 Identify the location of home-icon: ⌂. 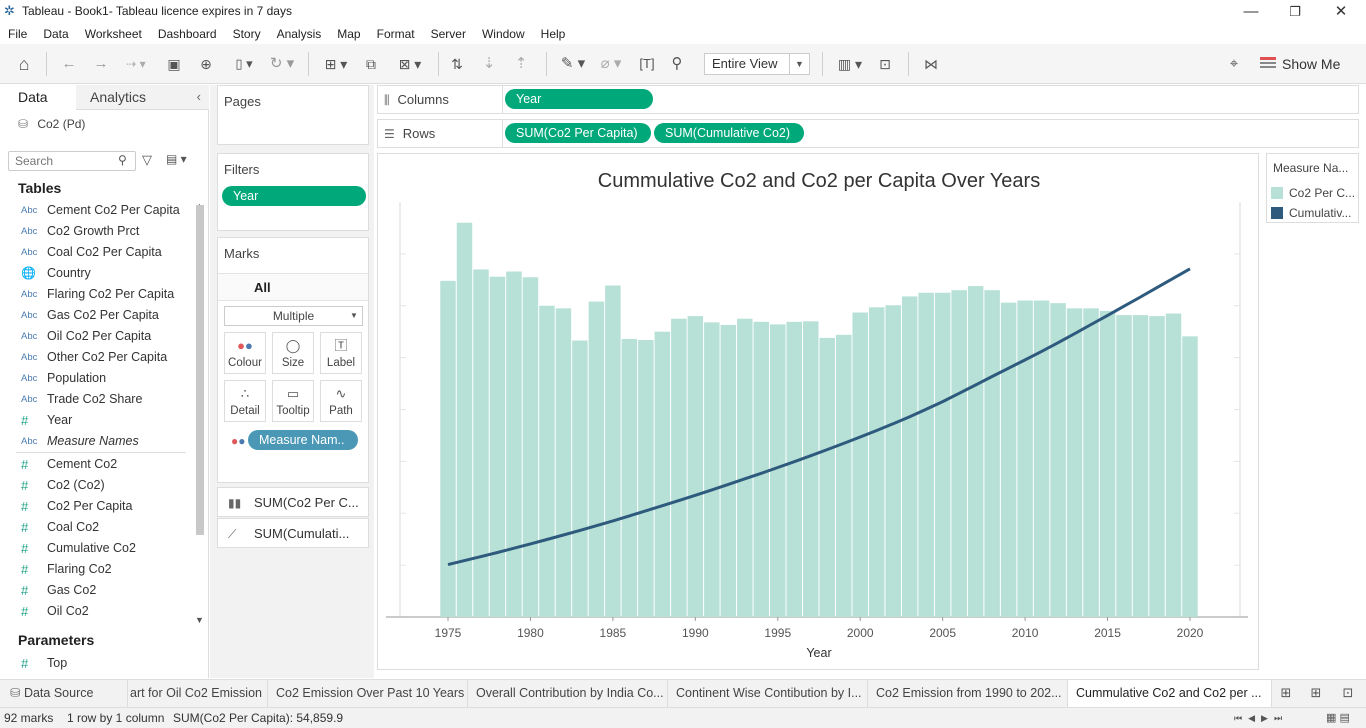
(24, 64).